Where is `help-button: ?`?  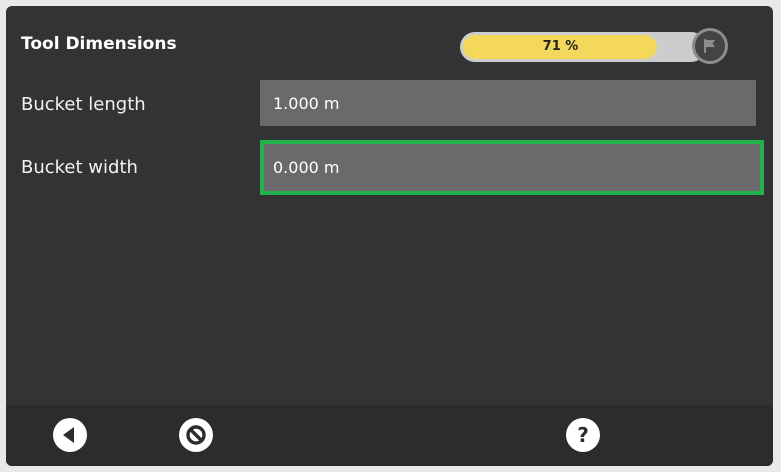 help-button: ? is located at coordinates (583, 435).